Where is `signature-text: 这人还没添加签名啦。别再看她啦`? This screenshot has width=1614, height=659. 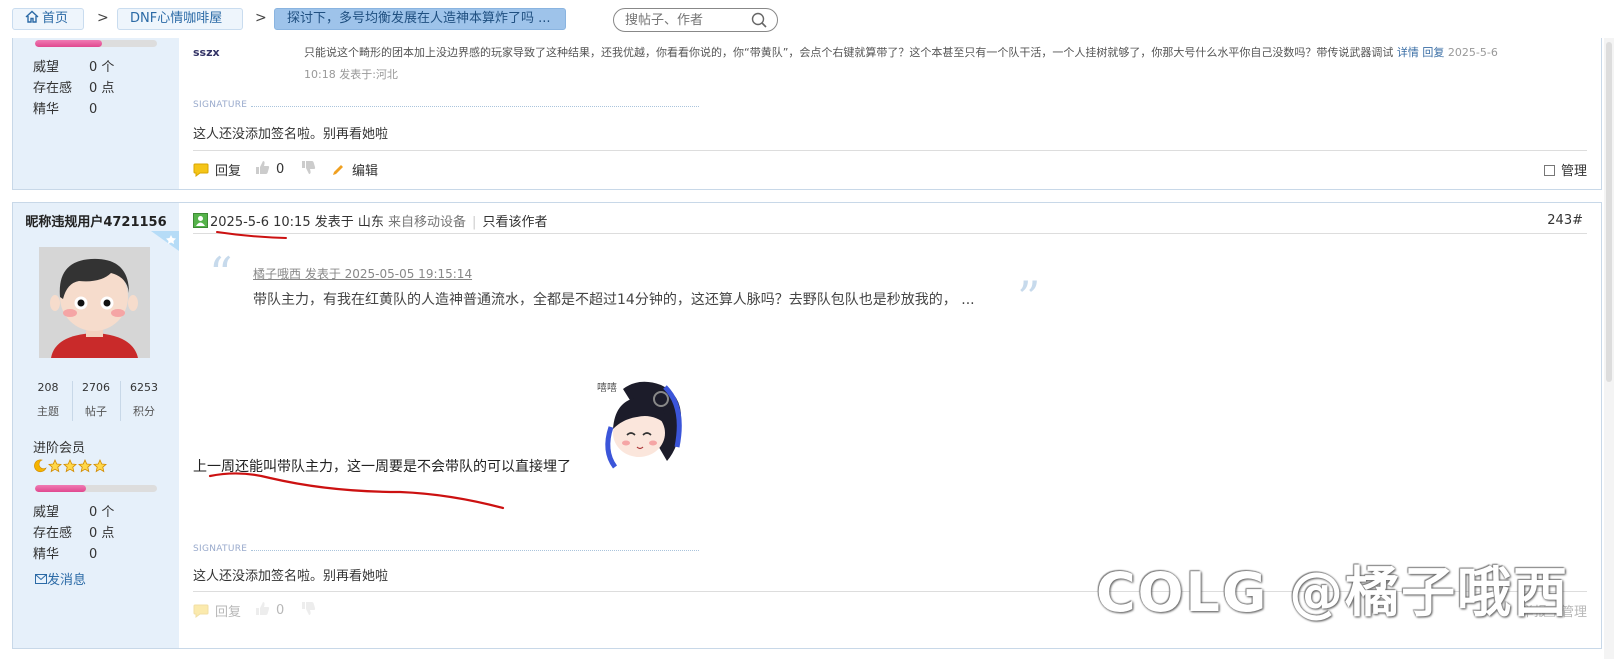 signature-text: 这人还没添加签名啦。别再看她啦 is located at coordinates (291, 576).